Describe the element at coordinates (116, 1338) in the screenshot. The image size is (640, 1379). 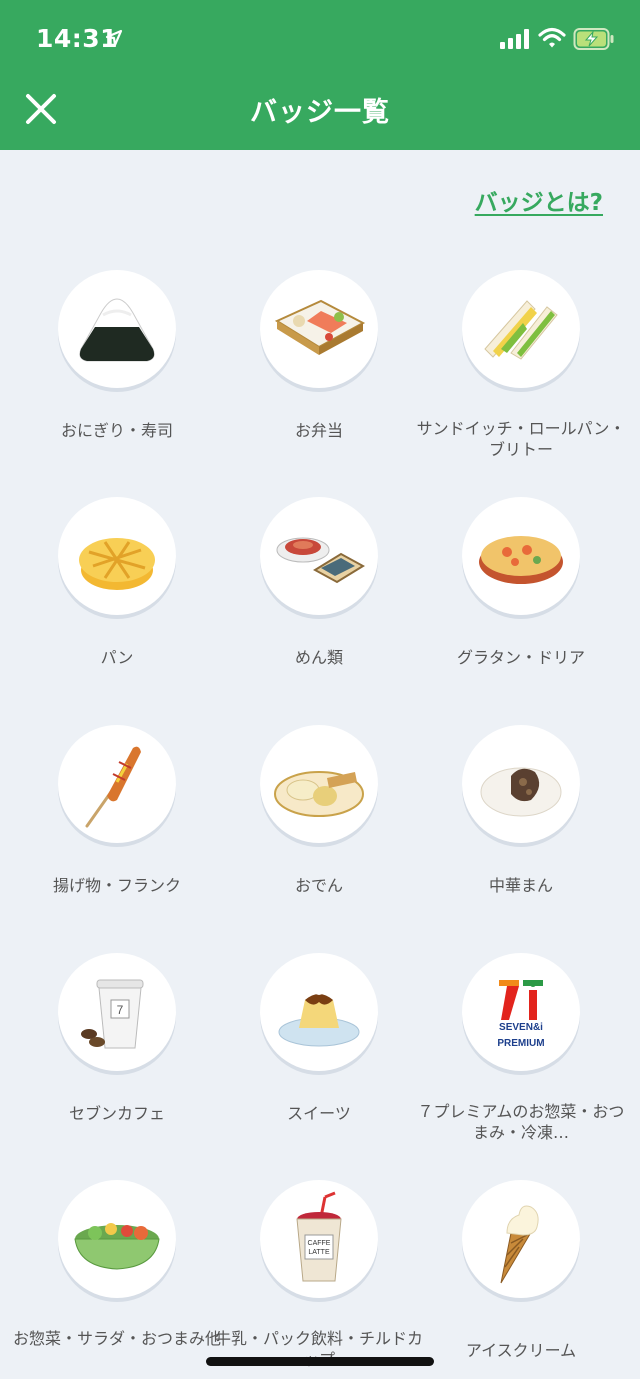
I see `badge-label: お惣菜・サラダ・おつまみ他` at that location.